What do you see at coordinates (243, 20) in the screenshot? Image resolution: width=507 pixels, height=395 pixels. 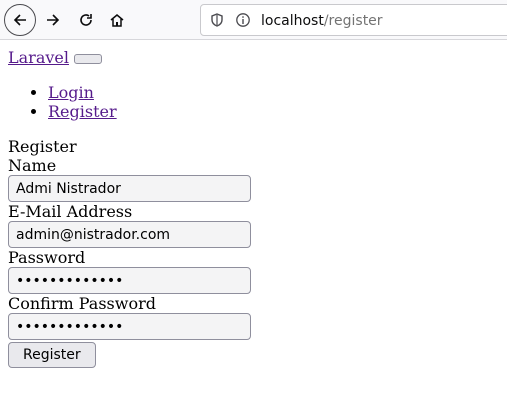 I see `site-info-icon` at bounding box center [243, 20].